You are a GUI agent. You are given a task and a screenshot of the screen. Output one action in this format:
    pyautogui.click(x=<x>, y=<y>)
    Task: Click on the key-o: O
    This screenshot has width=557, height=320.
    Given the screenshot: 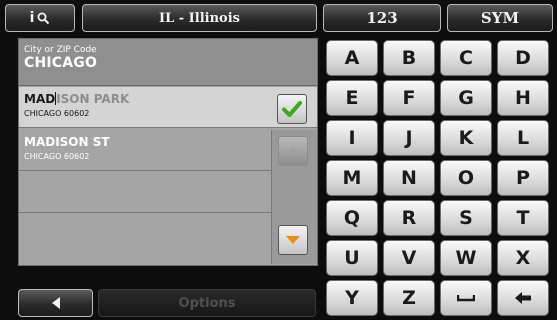 What is the action you would take?
    pyautogui.click(x=466, y=178)
    